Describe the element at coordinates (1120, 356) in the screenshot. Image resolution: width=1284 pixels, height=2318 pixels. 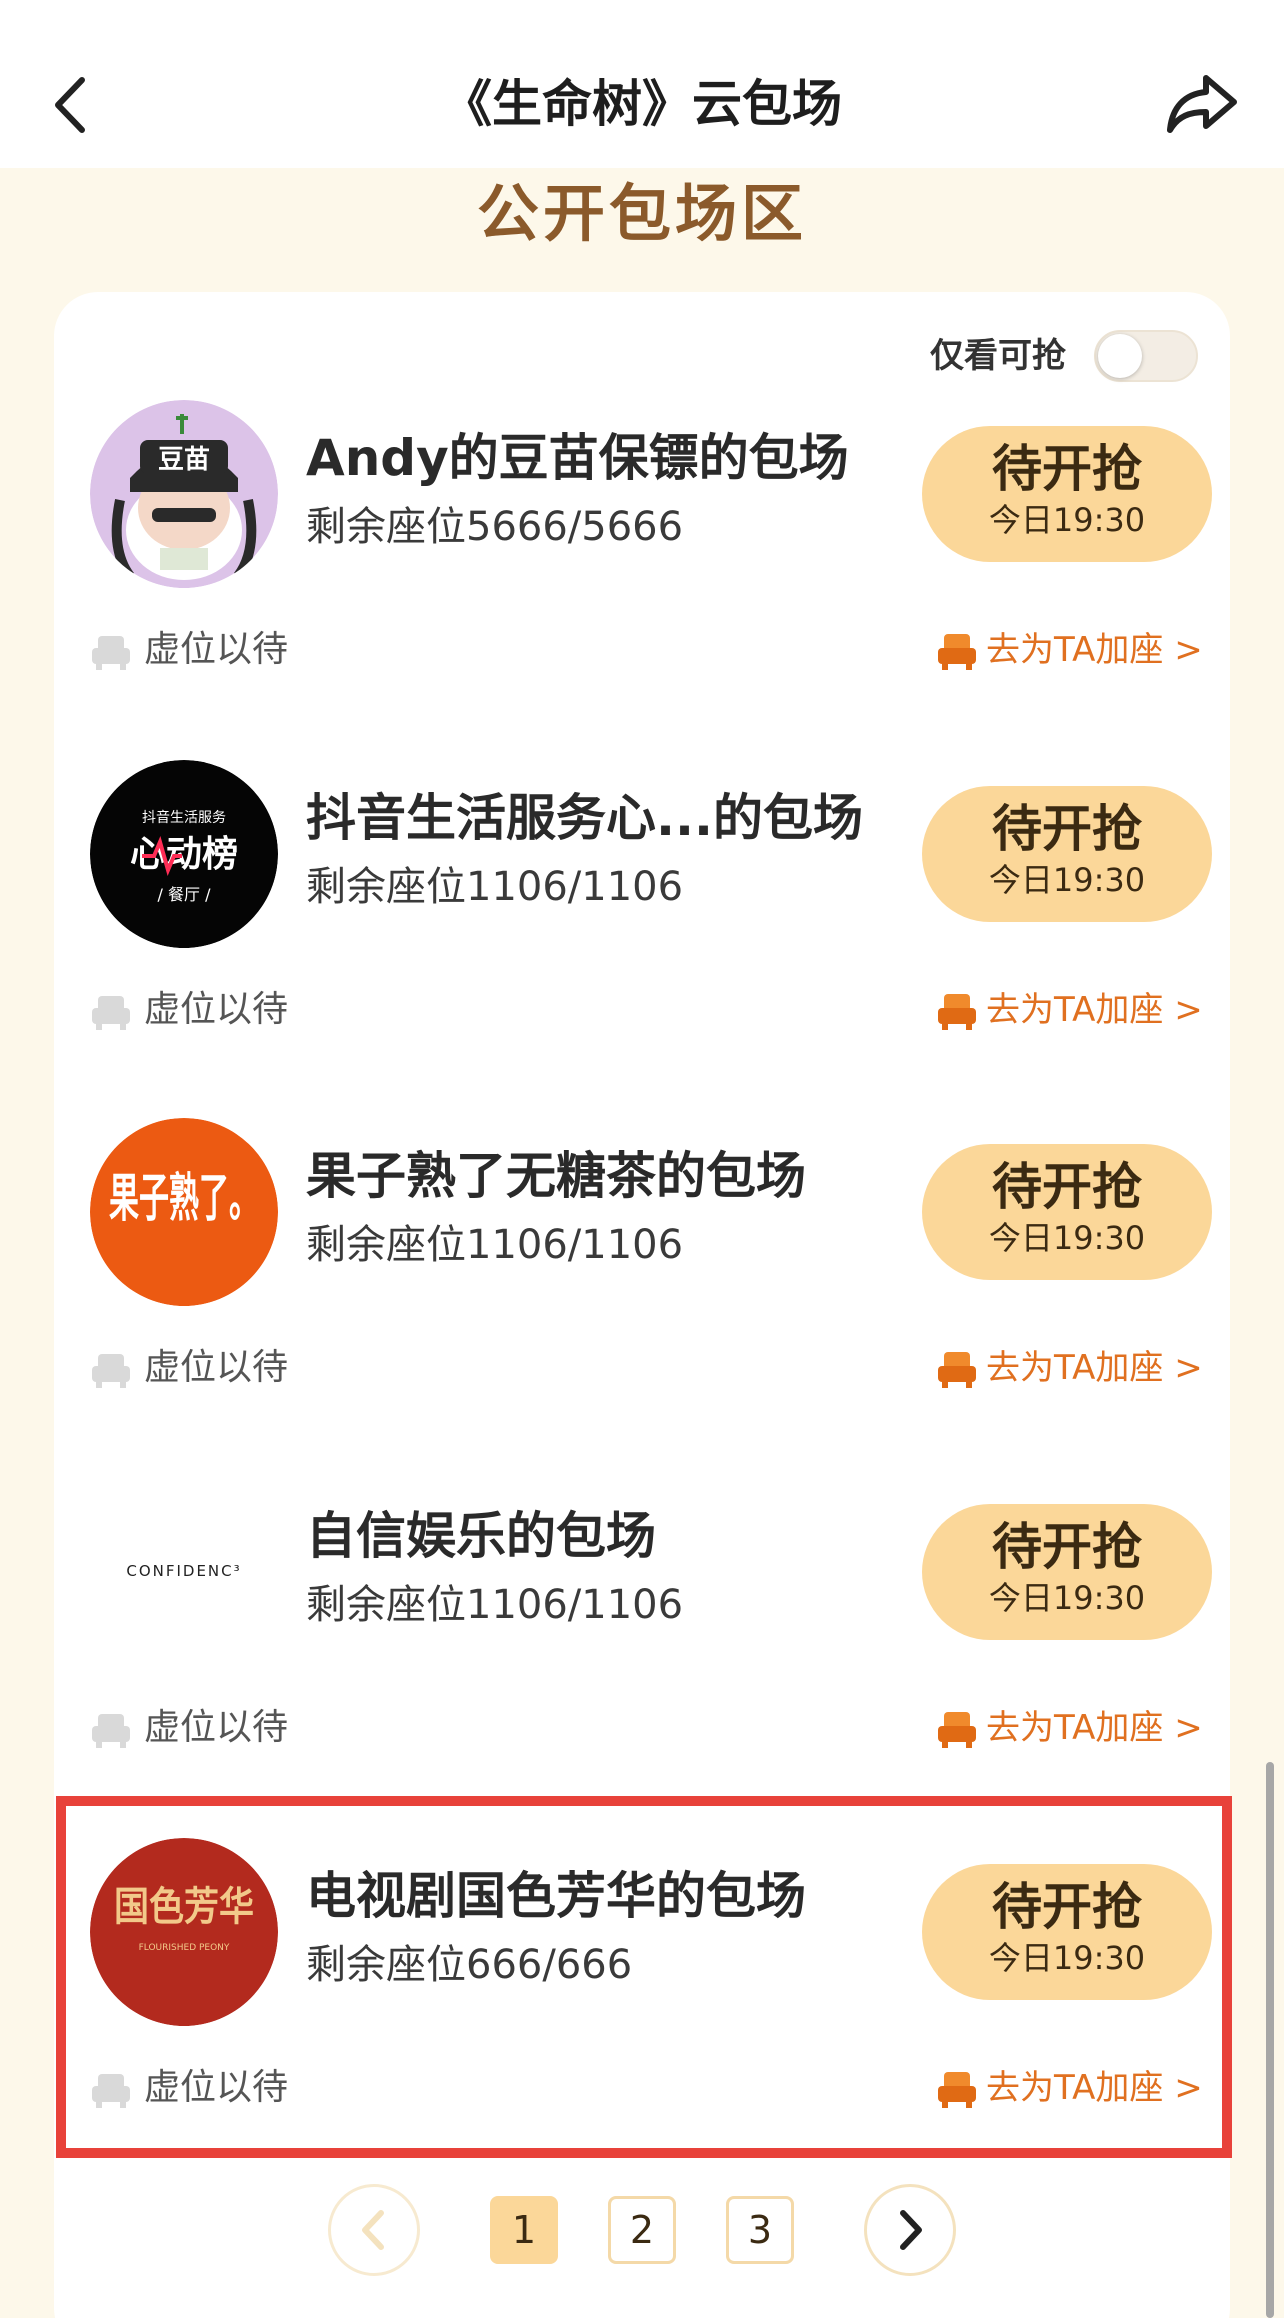
I see `toggle-knob` at that location.